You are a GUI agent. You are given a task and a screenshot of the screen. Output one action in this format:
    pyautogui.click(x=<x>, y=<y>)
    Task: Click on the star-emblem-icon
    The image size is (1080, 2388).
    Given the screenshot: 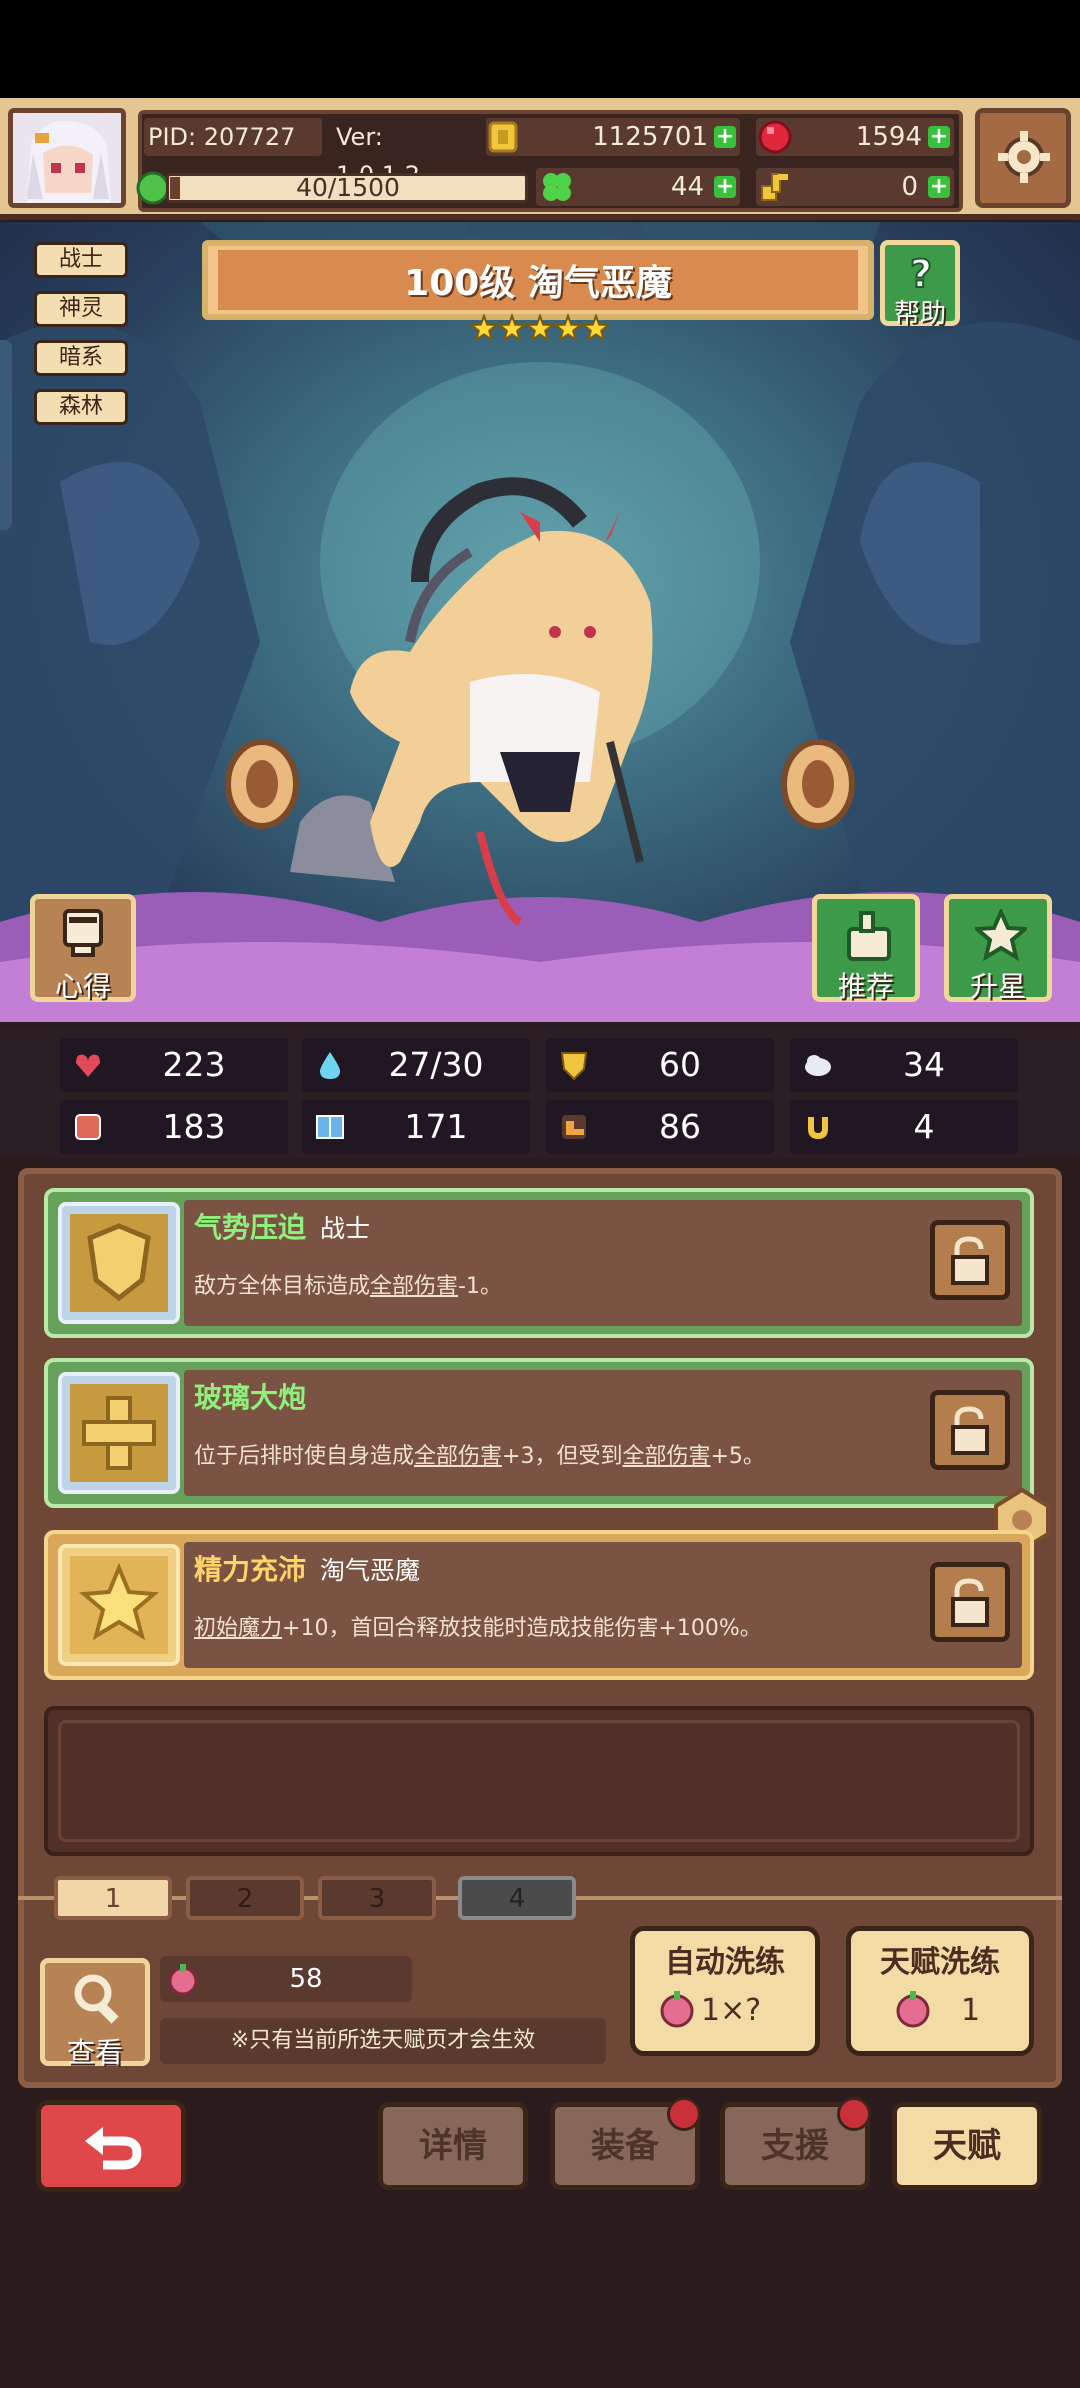 What is the action you would take?
    pyautogui.click(x=119, y=1605)
    